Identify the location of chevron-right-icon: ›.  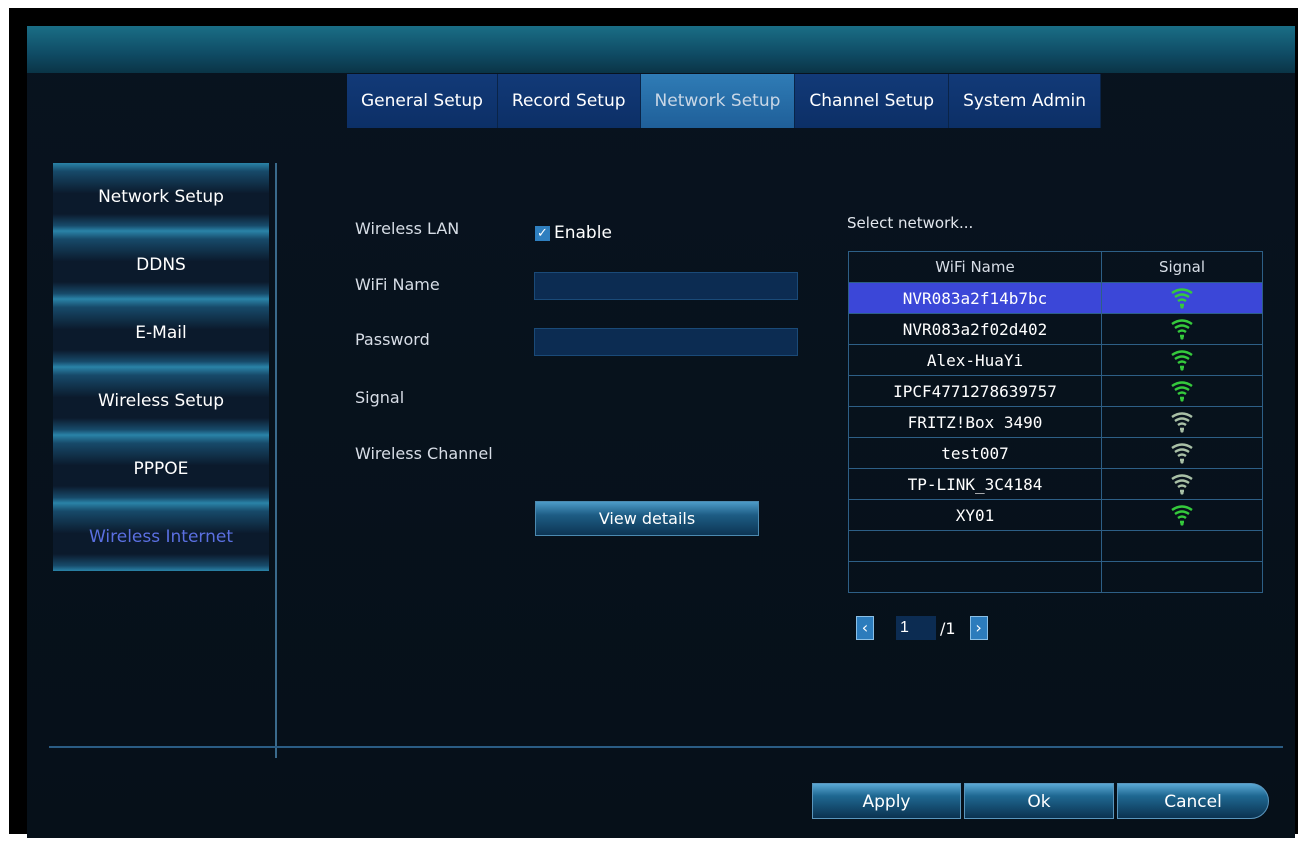
(978, 627).